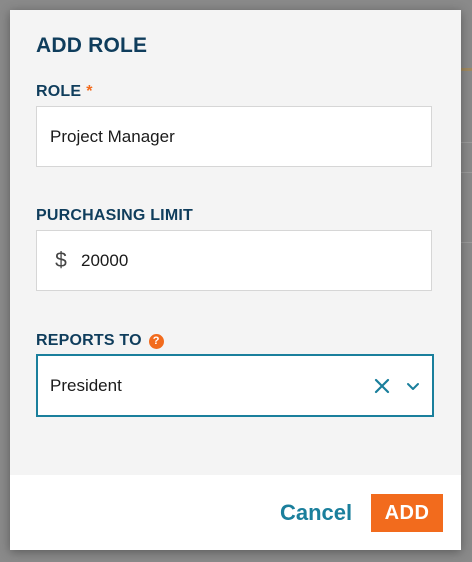  I want to click on role-input: Project Manager, so click(234, 136).